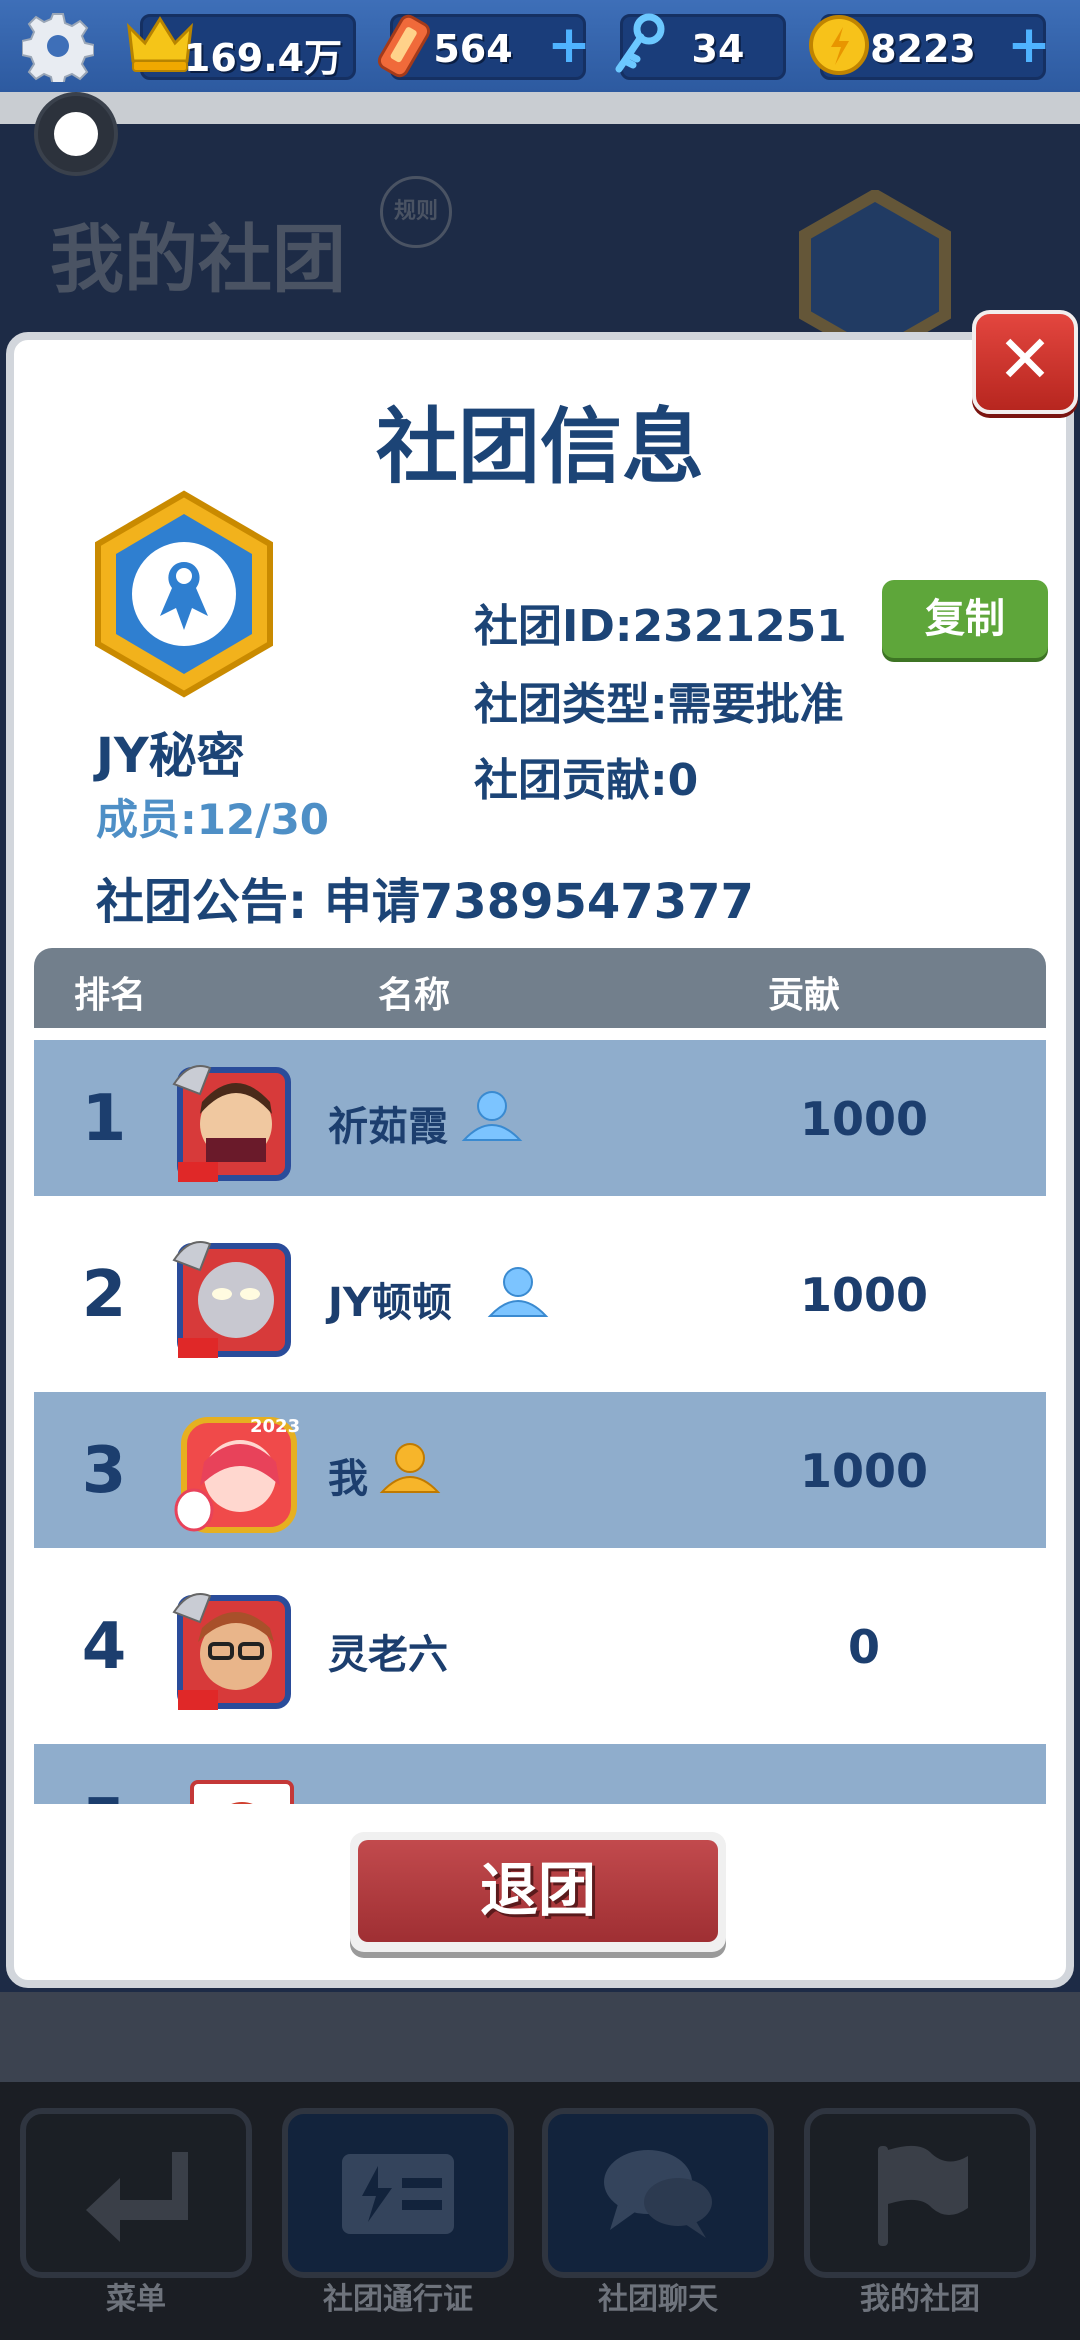 This screenshot has height=2340, width=1080. I want to click on table-row: 4 灵老六 0, so click(540, 1646).